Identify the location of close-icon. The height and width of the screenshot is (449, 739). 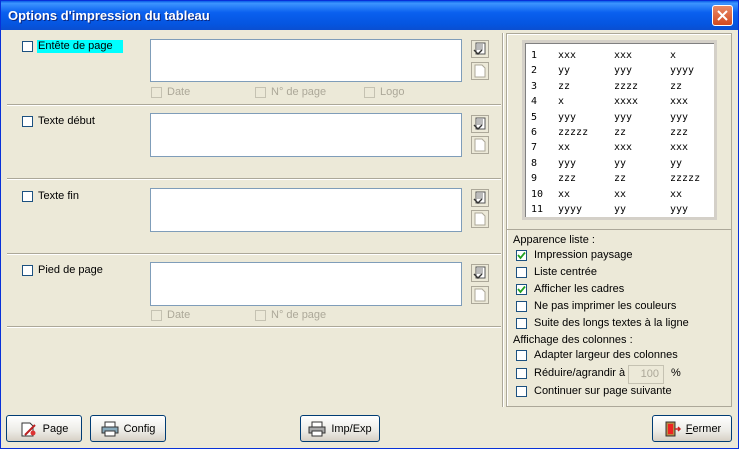
(722, 15).